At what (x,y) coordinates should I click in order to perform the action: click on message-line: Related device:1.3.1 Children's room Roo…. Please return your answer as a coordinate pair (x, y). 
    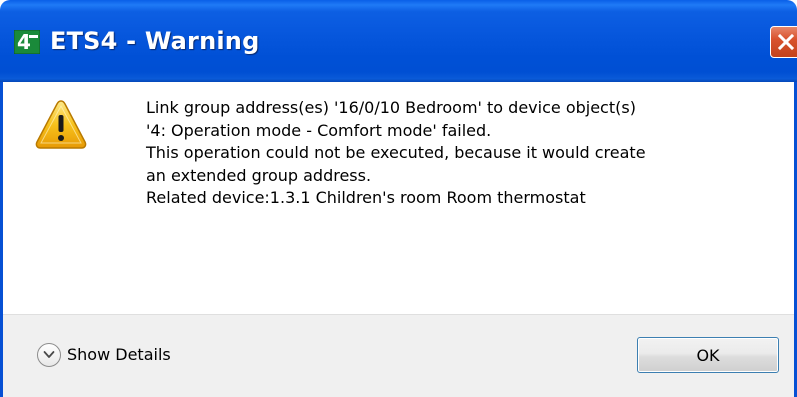
    Looking at the image, I should click on (366, 197).